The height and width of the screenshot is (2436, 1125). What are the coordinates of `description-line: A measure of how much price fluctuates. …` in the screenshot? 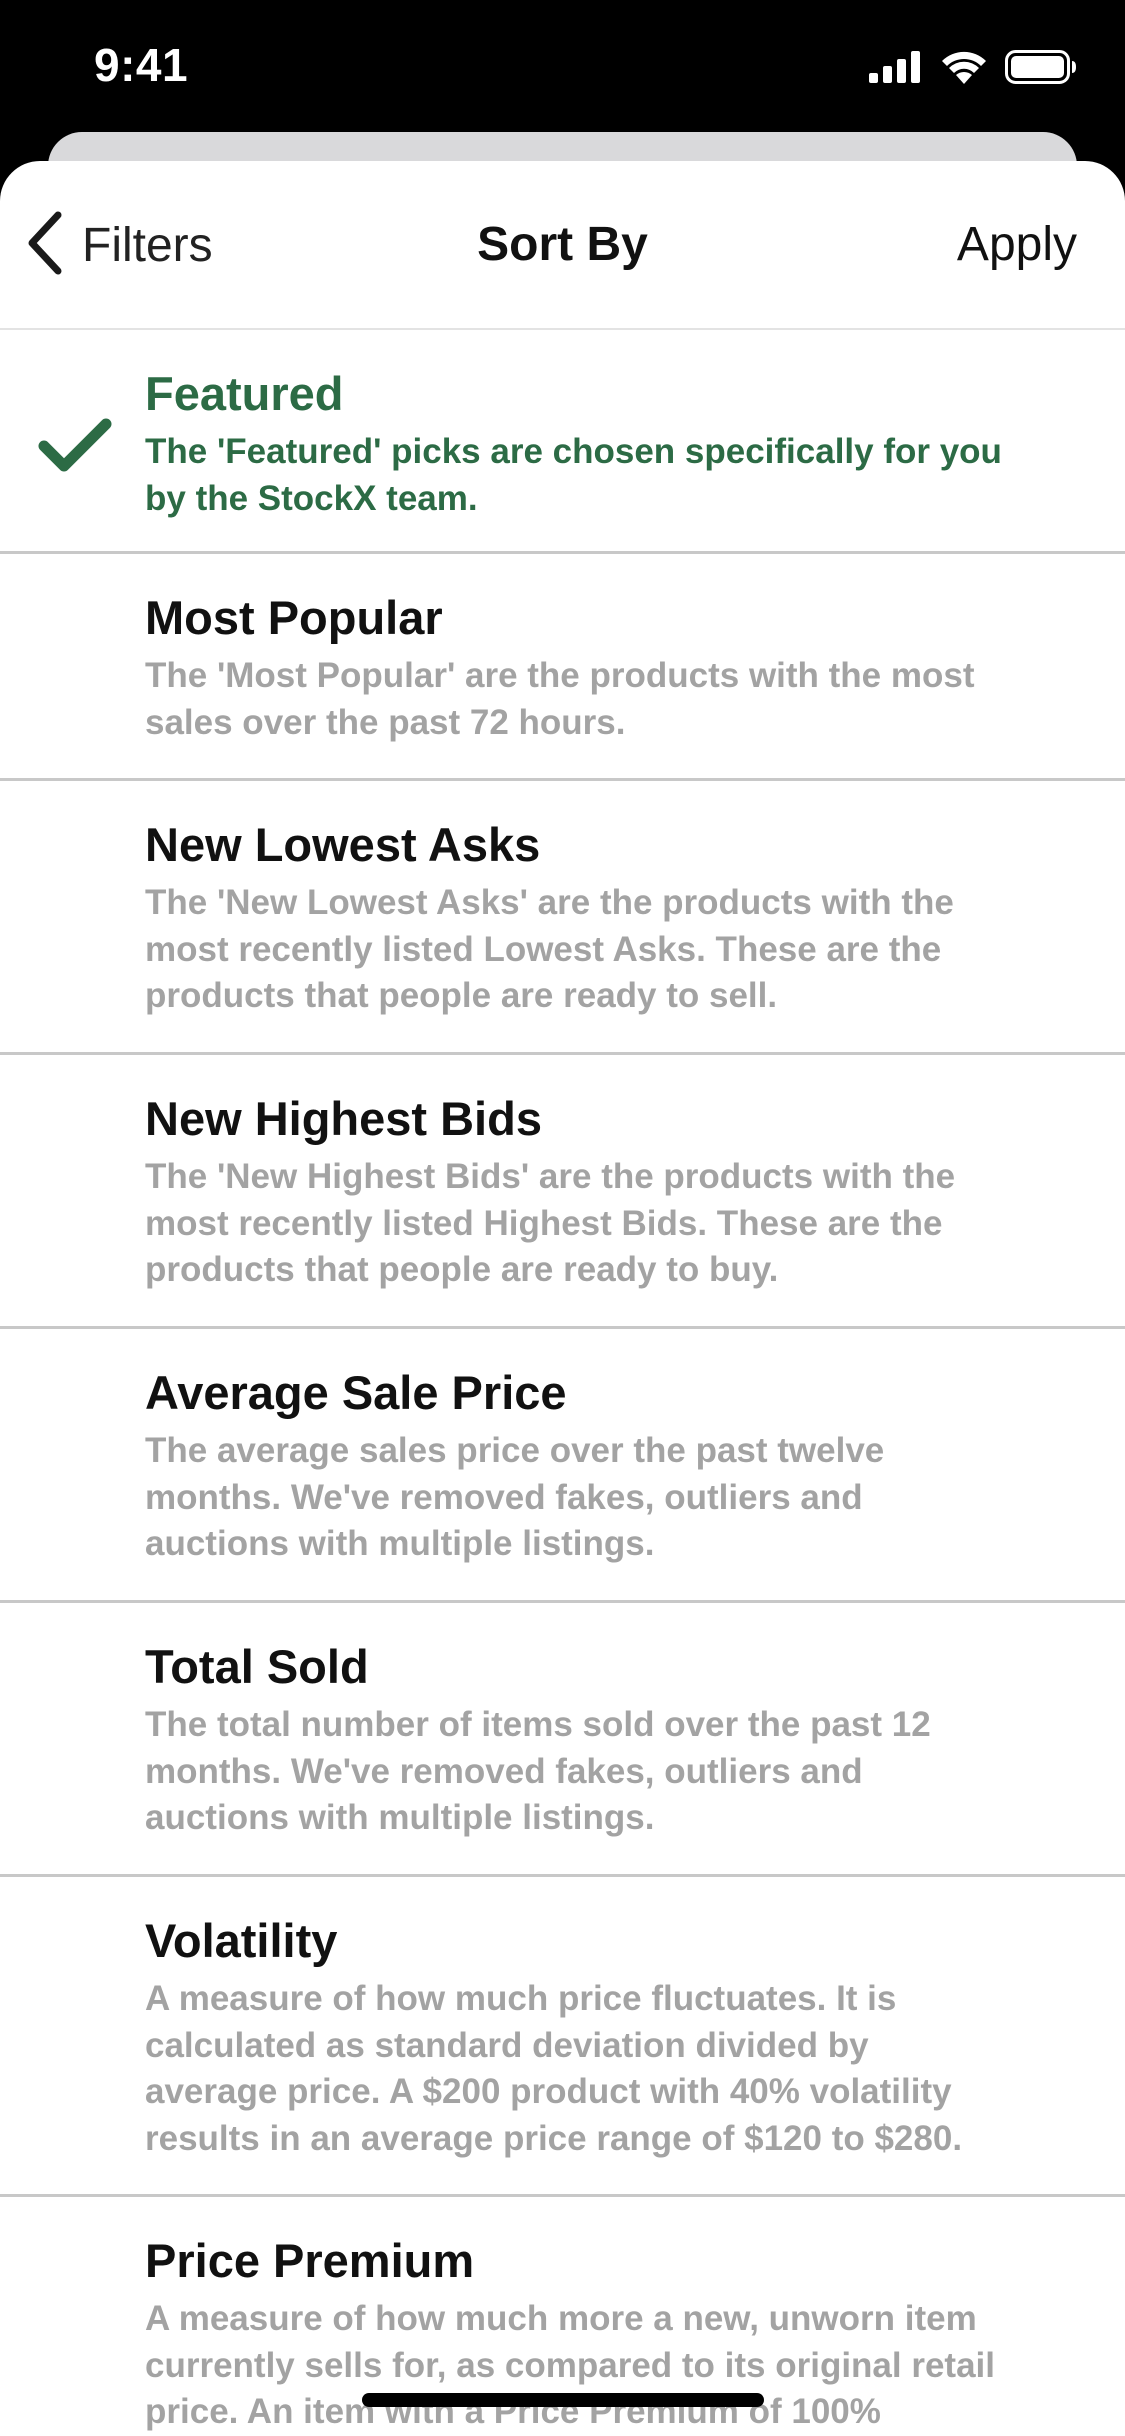 It's located at (521, 1998).